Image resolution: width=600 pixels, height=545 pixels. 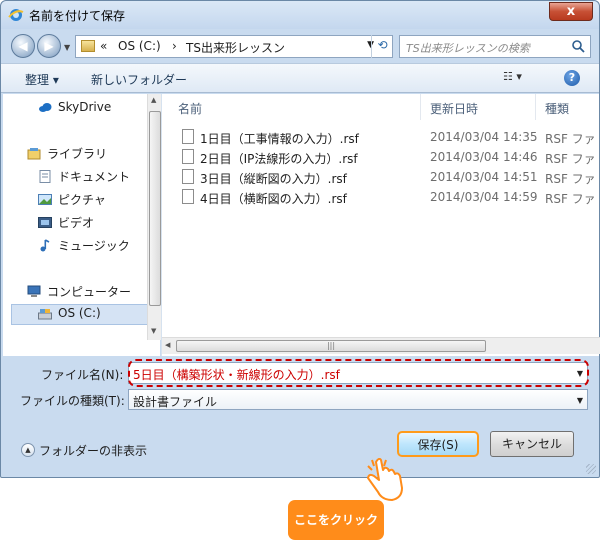 I want to click on command-bar: 整理 ▾ 新しいフォルダー ☷ ▾ ?, so click(x=300, y=78).